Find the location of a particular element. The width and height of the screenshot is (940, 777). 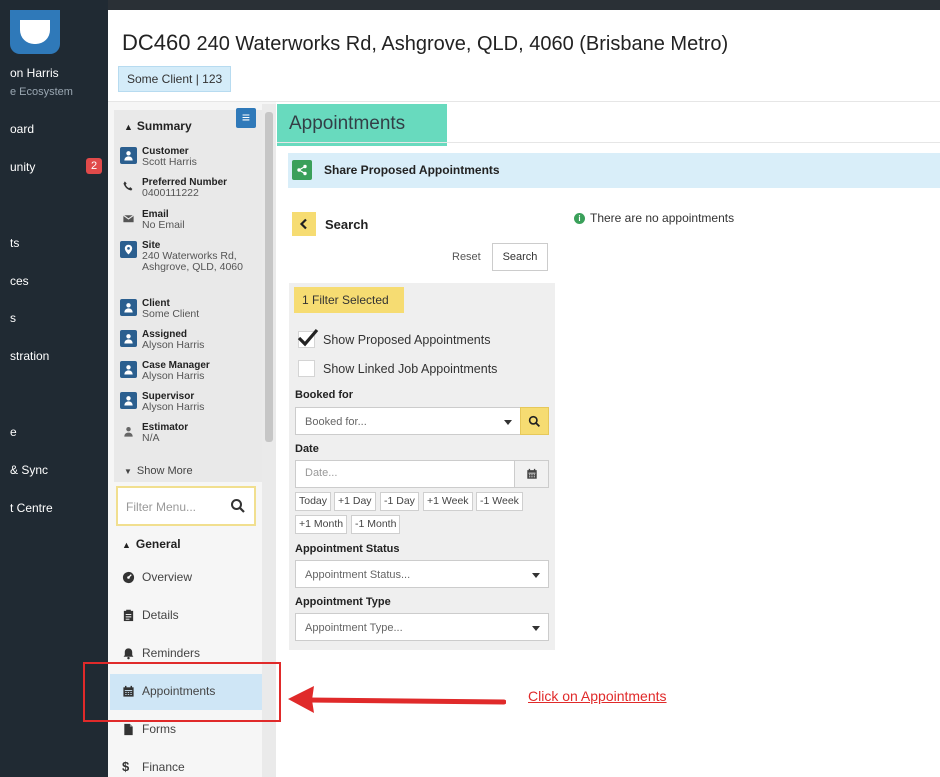

section-divider is located at coordinates (608, 142).